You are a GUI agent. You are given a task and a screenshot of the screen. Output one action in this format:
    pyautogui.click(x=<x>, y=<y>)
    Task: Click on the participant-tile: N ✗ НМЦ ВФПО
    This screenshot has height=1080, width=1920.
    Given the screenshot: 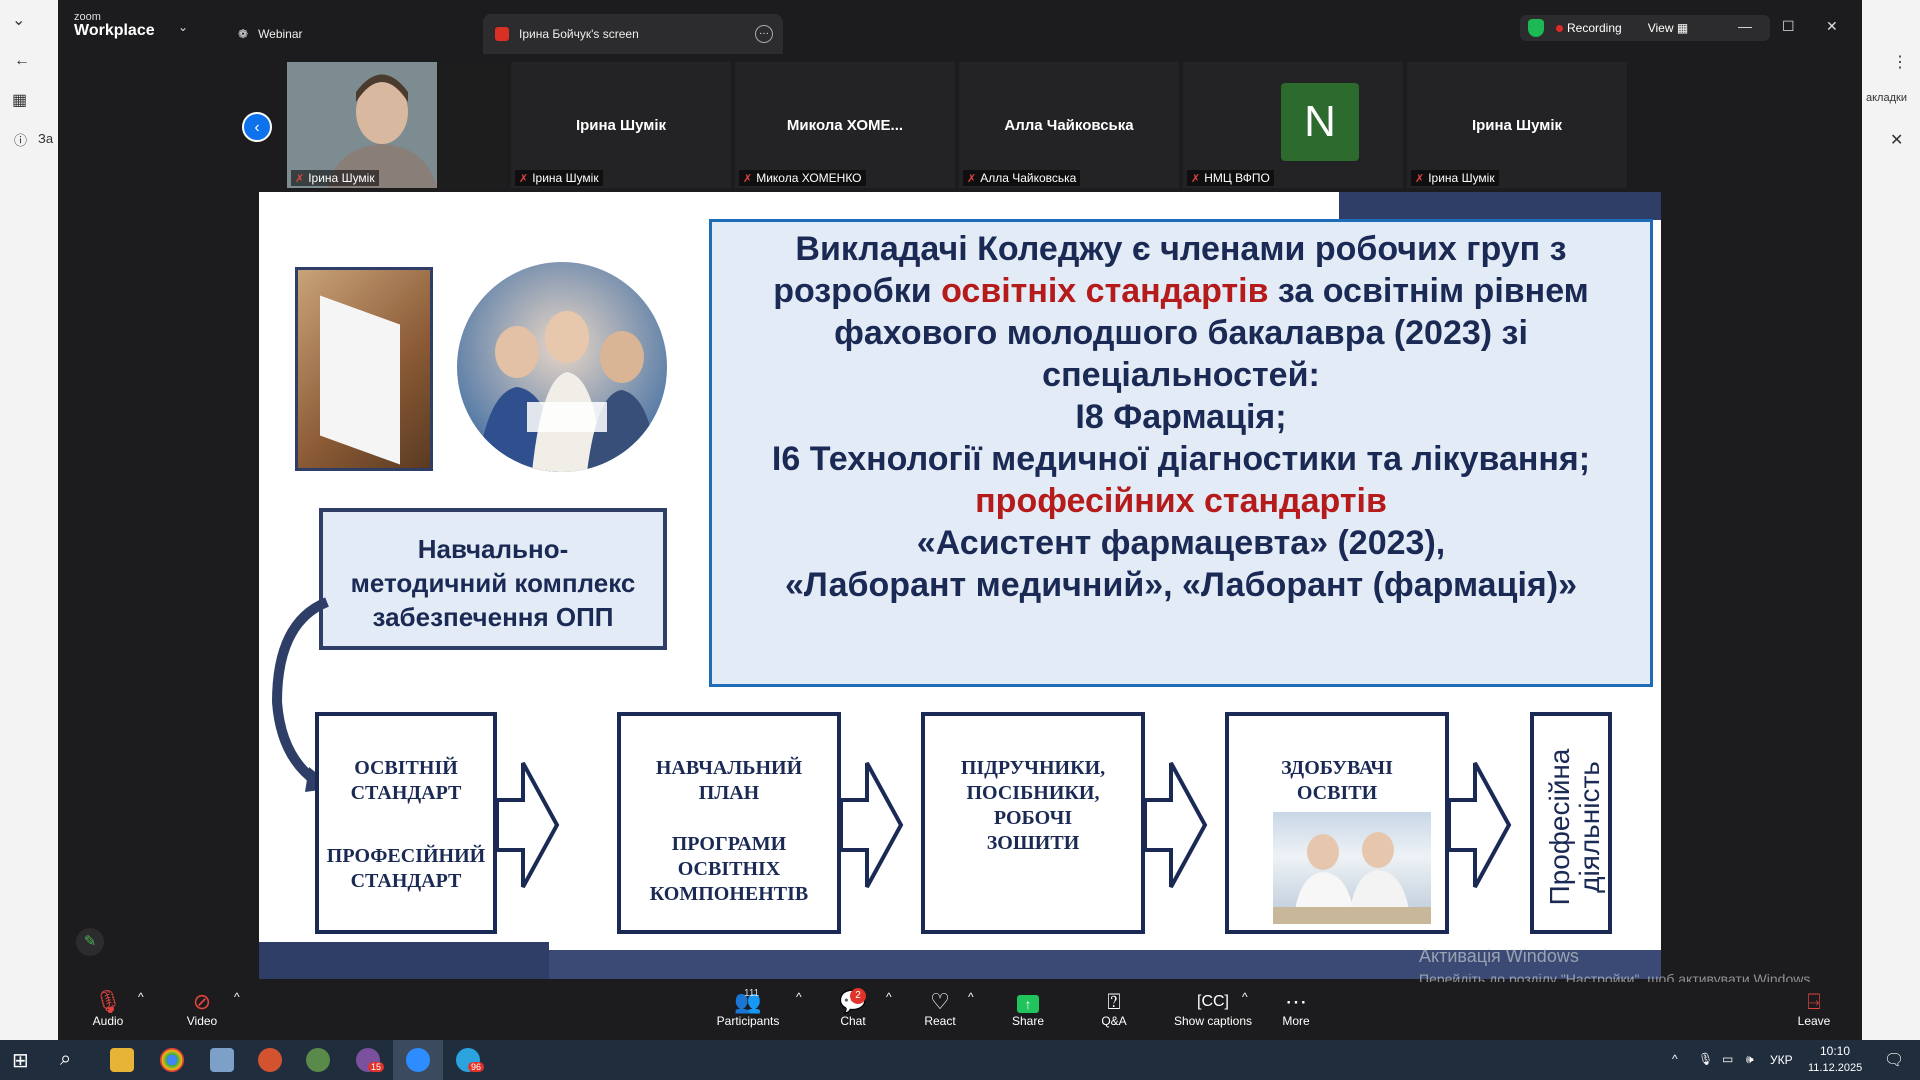 What is the action you would take?
    pyautogui.click(x=1293, y=125)
    